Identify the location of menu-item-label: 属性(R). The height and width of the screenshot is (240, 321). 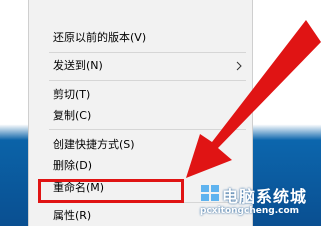
(72, 215).